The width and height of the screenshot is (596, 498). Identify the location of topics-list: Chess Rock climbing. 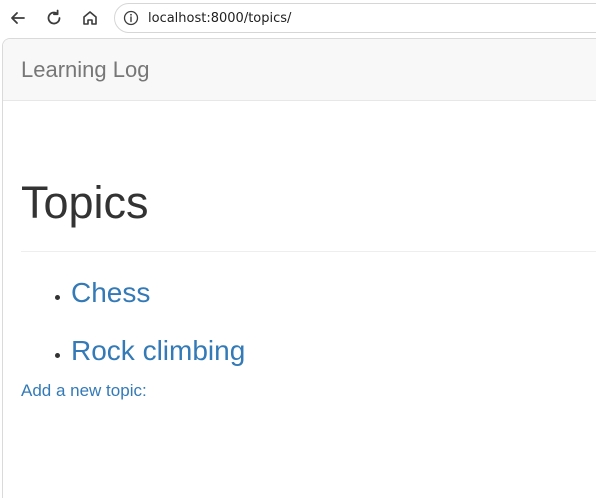
(133, 331).